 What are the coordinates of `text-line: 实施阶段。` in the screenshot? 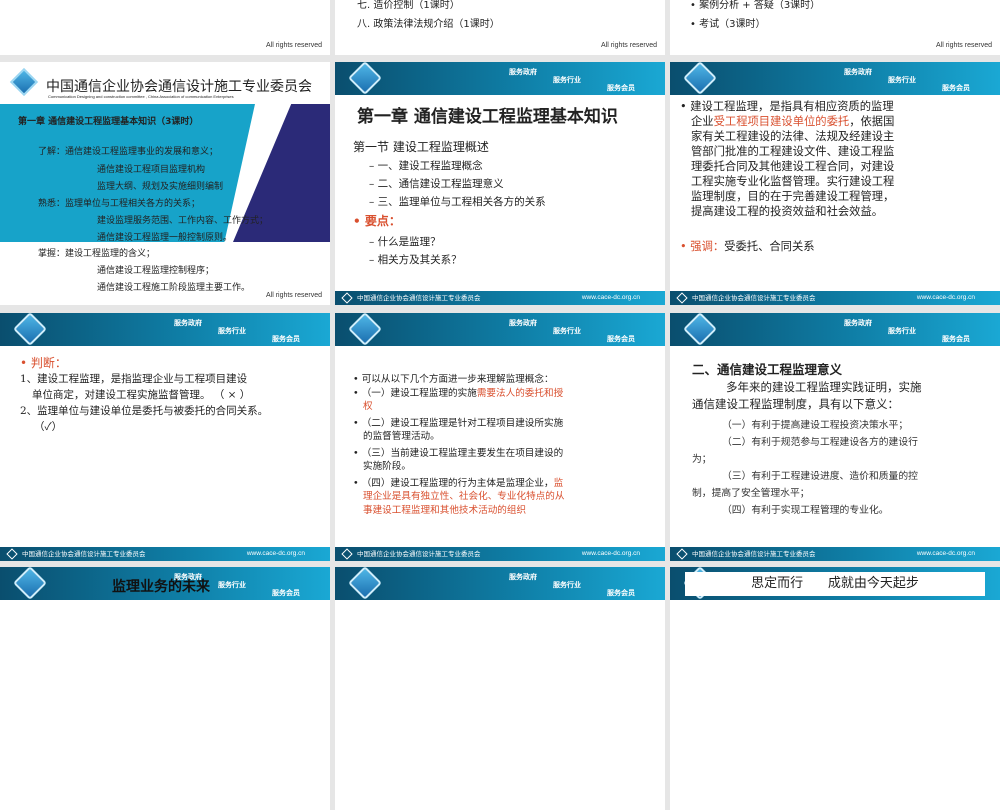 It's located at (387, 466).